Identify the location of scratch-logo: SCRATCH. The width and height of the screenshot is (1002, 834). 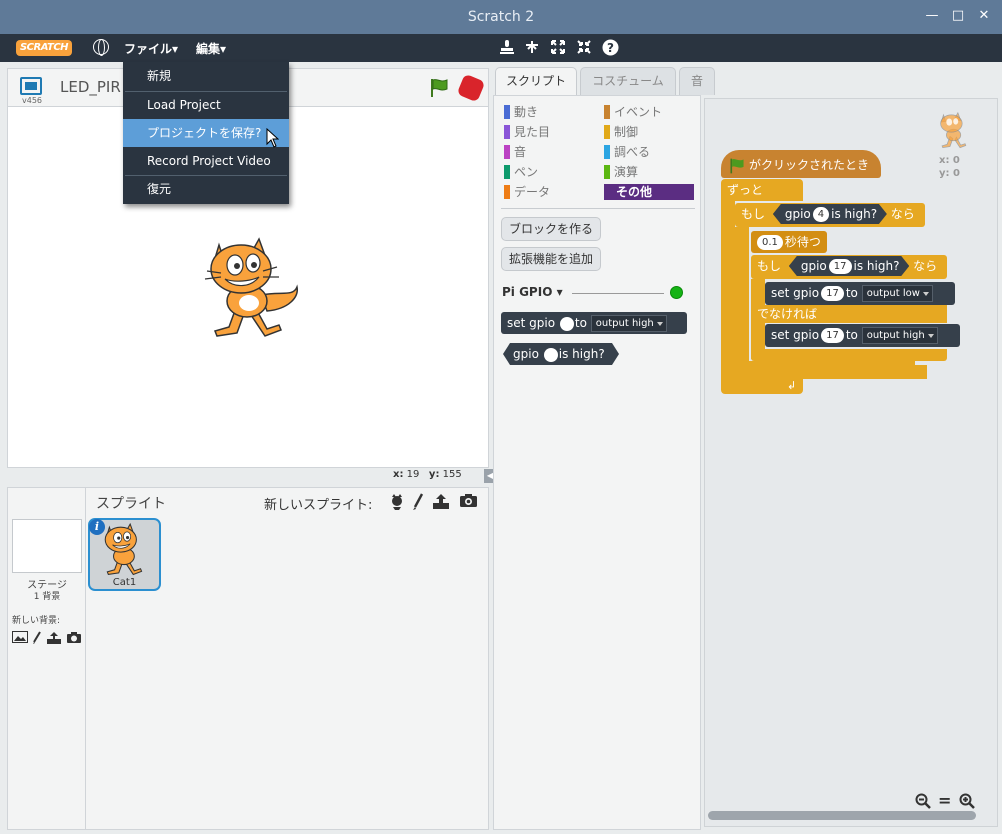
(44, 48).